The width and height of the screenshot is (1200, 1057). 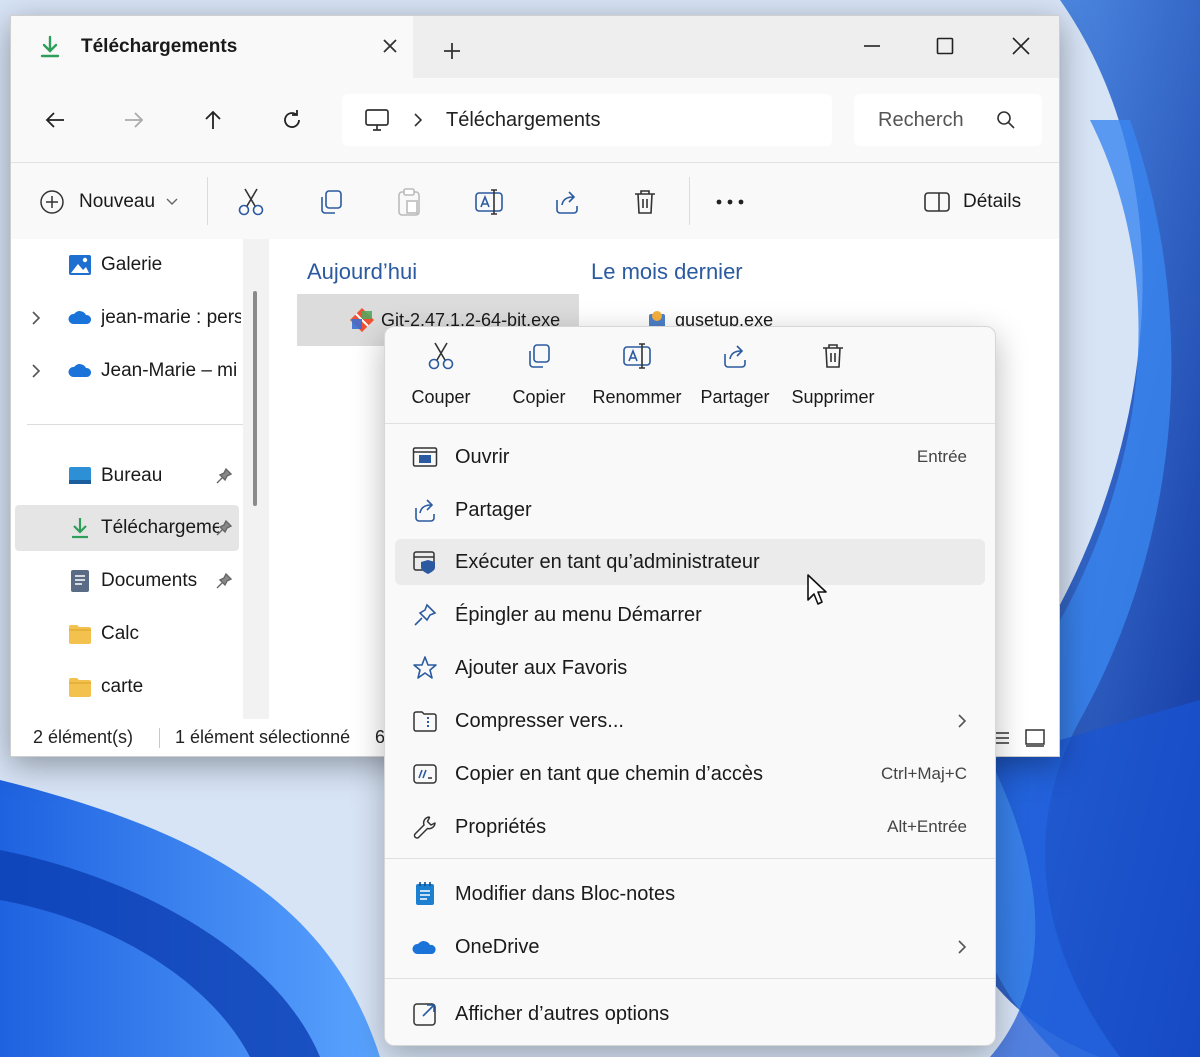 I want to click on menu-item-notepad: Modifier dans Bloc-notes, so click(x=690, y=894).